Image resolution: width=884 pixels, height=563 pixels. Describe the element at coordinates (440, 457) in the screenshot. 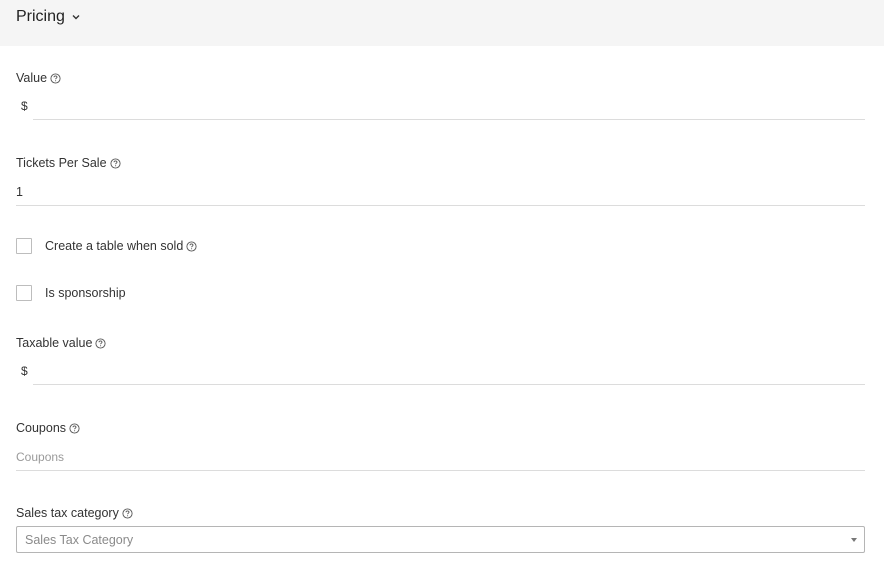

I see `coupons-input` at that location.